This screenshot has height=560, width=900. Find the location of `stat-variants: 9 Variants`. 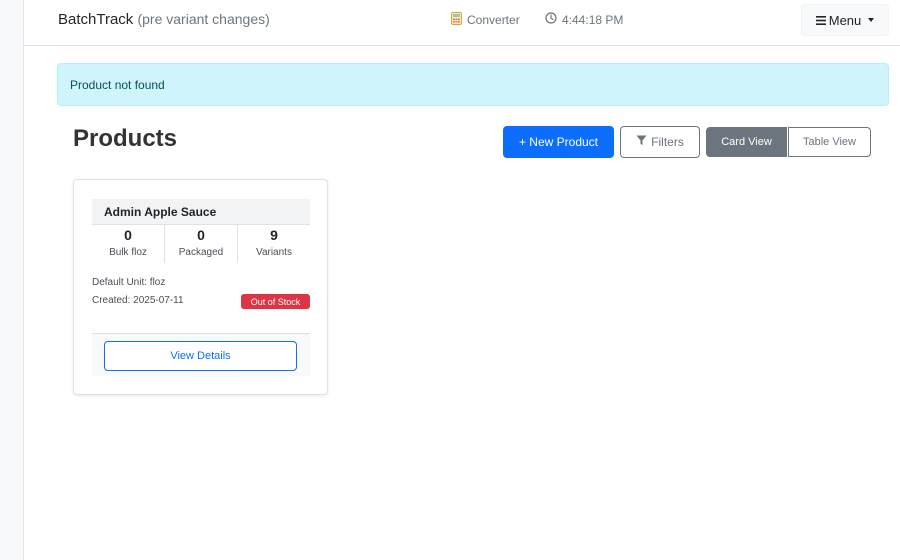

stat-variants: 9 Variants is located at coordinates (273, 244).